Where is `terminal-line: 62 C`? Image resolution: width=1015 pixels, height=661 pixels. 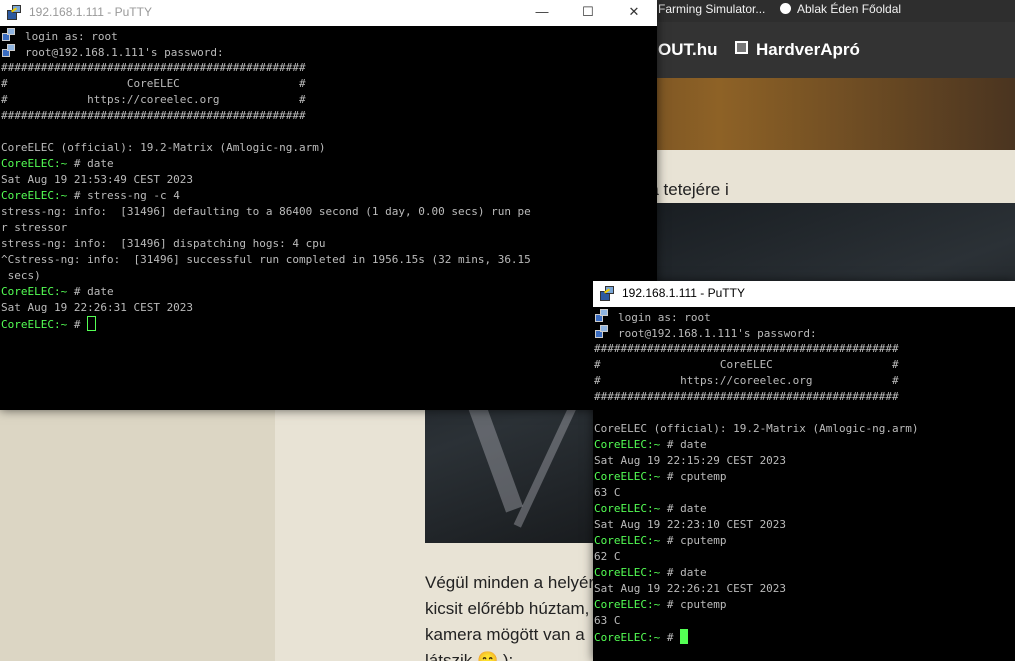 terminal-line: 62 C is located at coordinates (756, 557).